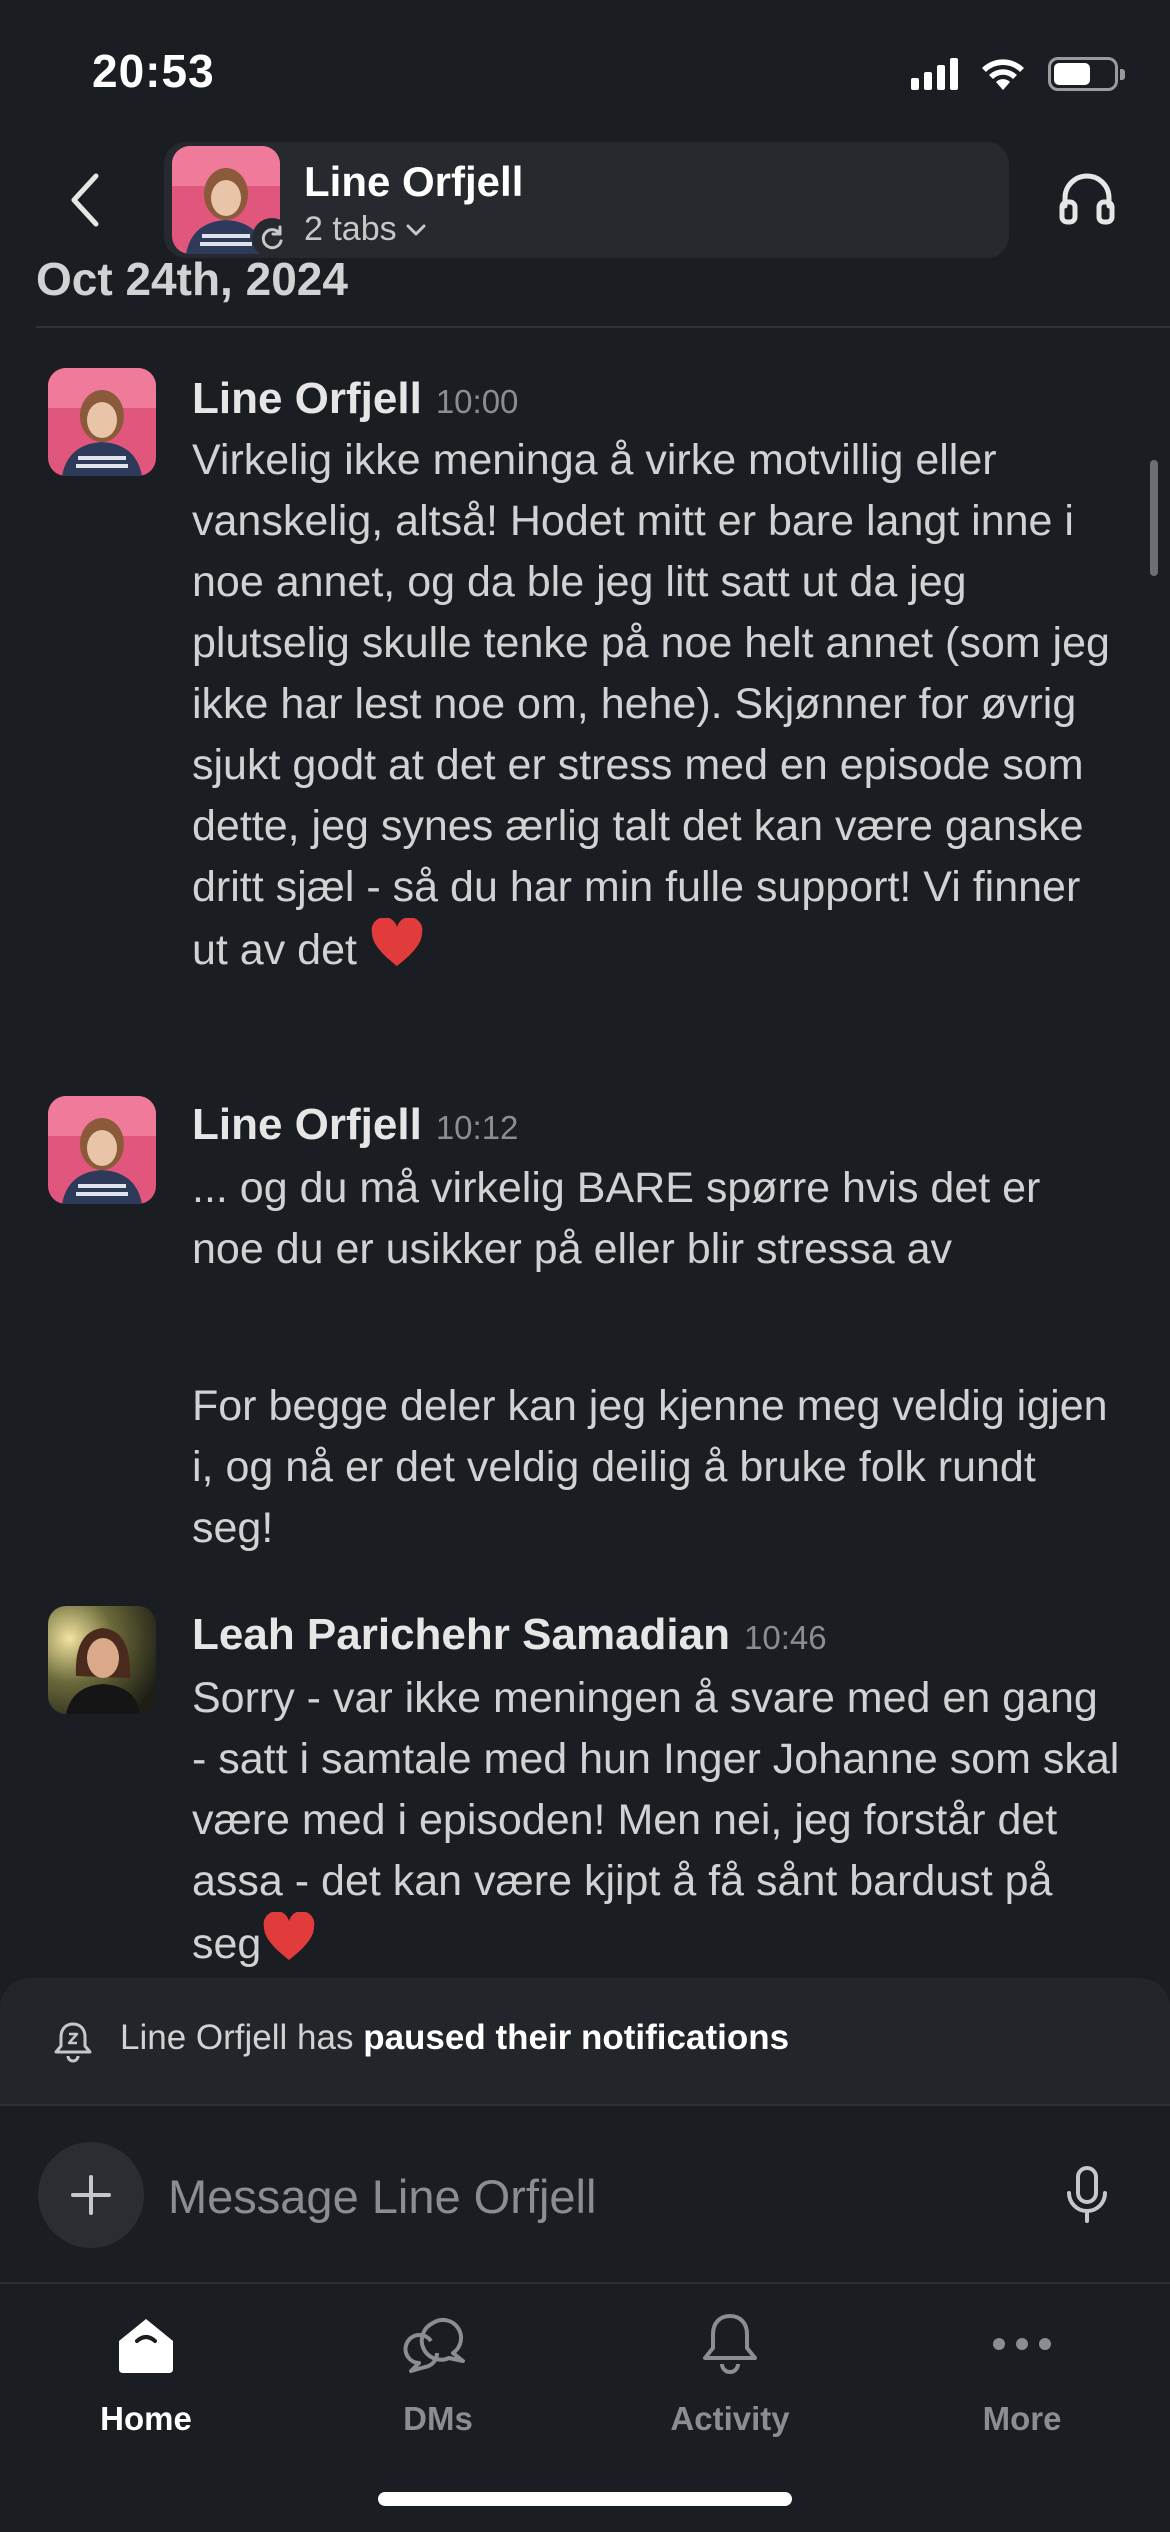 The image size is (1170, 2532). What do you see at coordinates (438, 2418) in the screenshot?
I see `tab-label: DMs` at bounding box center [438, 2418].